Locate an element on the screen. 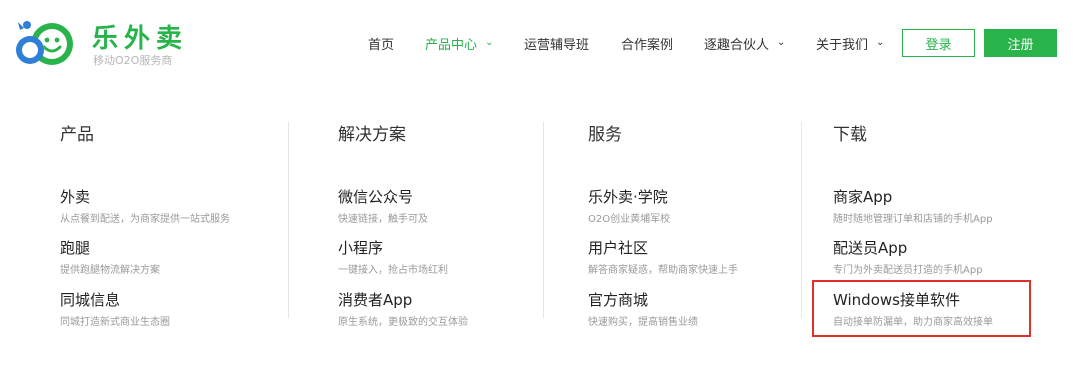 This screenshot has height=365, width=1080. menu-item-errand: 跑腿 提供跑腿物流解决方案 is located at coordinates (180, 256).